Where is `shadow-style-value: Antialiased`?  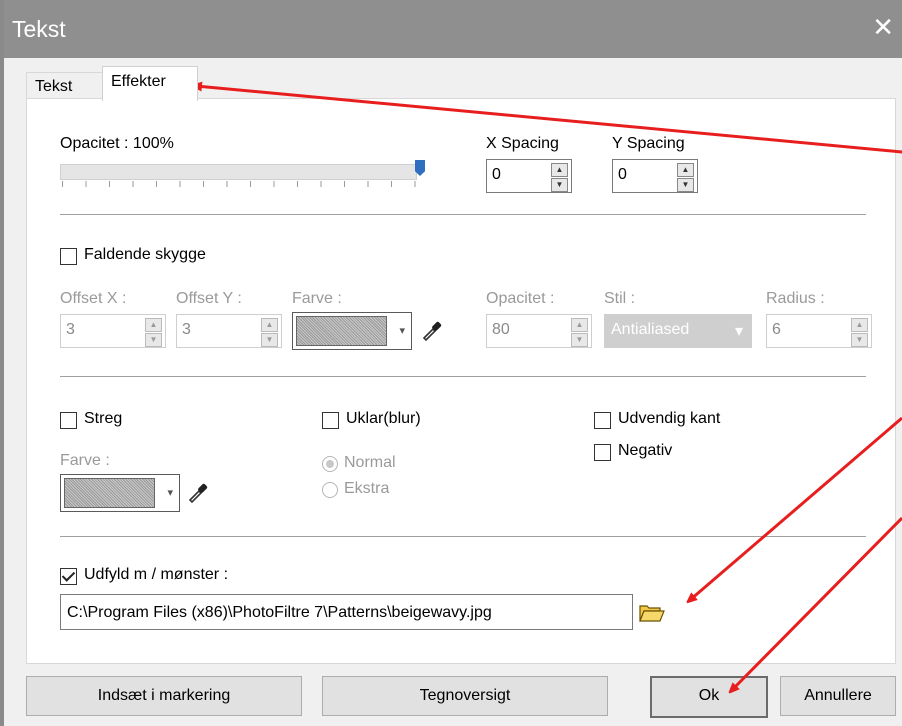
shadow-style-value: Antialiased is located at coordinates (650, 329).